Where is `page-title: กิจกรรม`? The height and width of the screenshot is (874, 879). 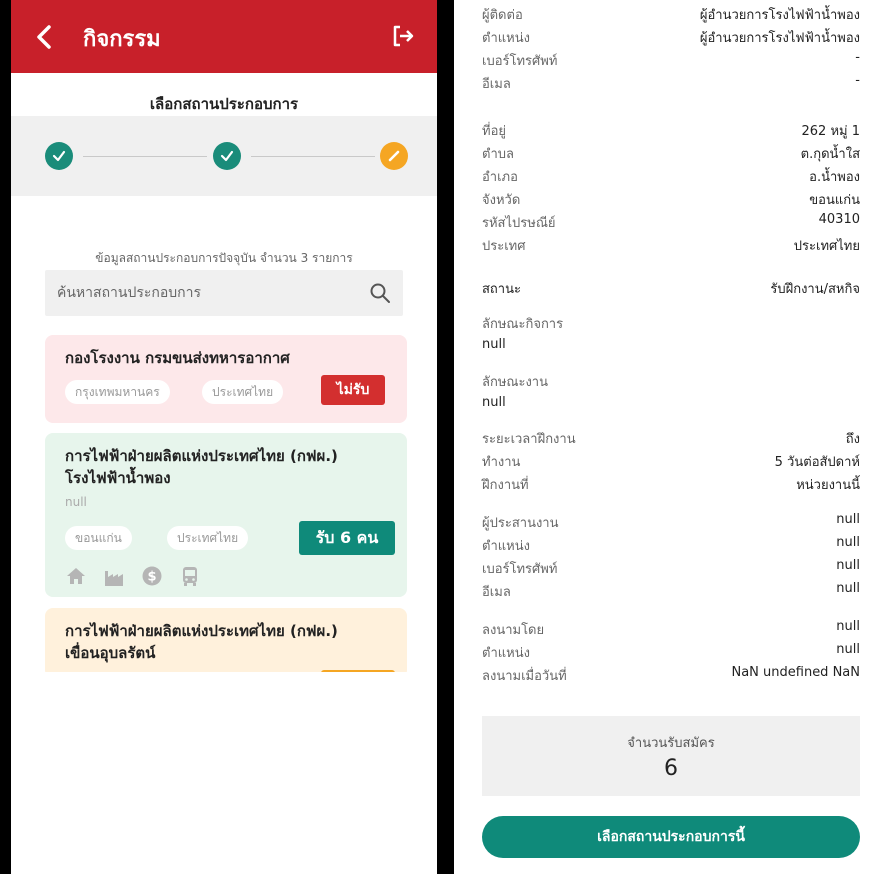 page-title: กิจกรรม is located at coordinates (122, 39).